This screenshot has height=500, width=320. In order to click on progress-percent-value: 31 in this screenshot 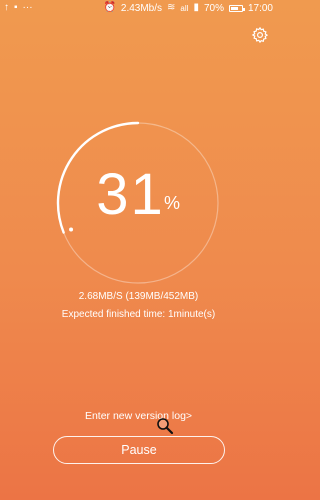, I will do `click(130, 194)`.